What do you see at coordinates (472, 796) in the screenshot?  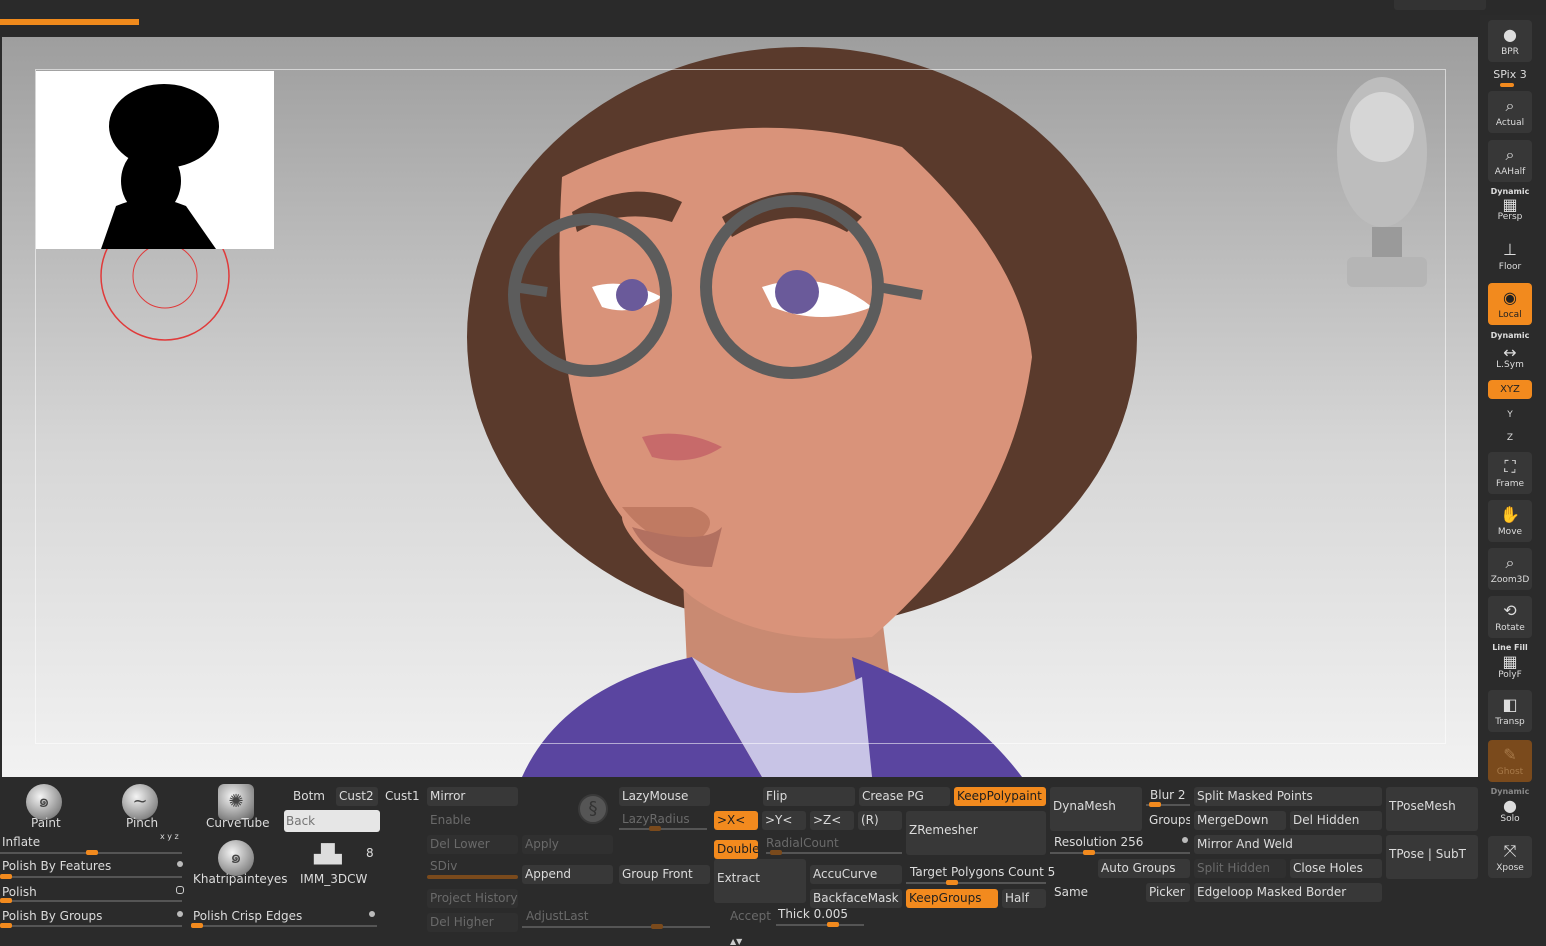 I see `mirror-button: Mirror` at bounding box center [472, 796].